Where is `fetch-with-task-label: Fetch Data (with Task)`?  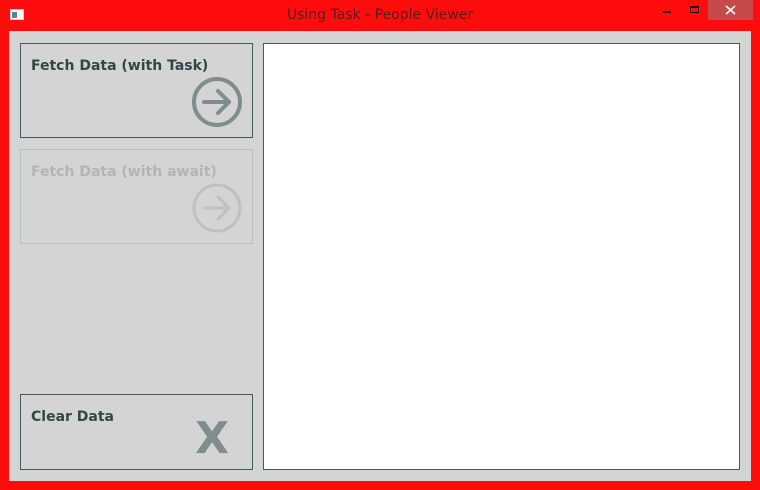
fetch-with-task-label: Fetch Data (with Task) is located at coordinates (120, 66).